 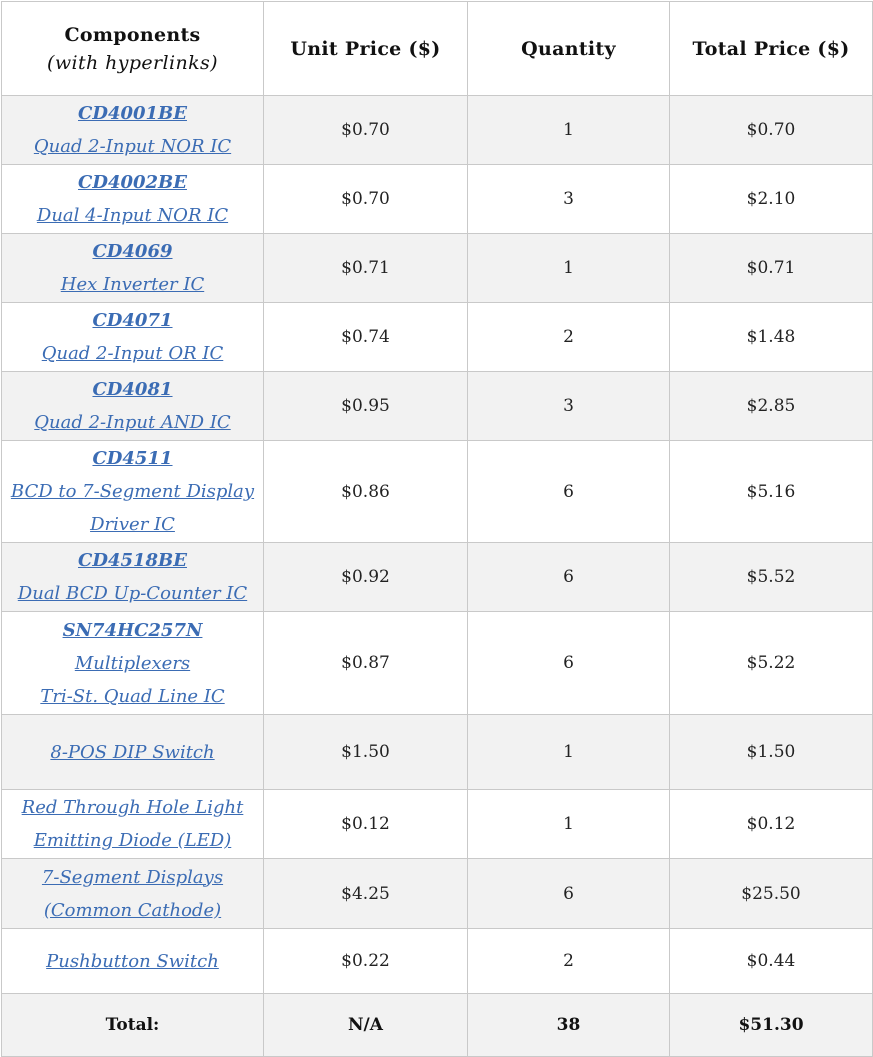 I want to click on table-row: CD4001BE Quad 2-Input NOR IC $0.70 1 $0.70, so click(x=437, y=130).